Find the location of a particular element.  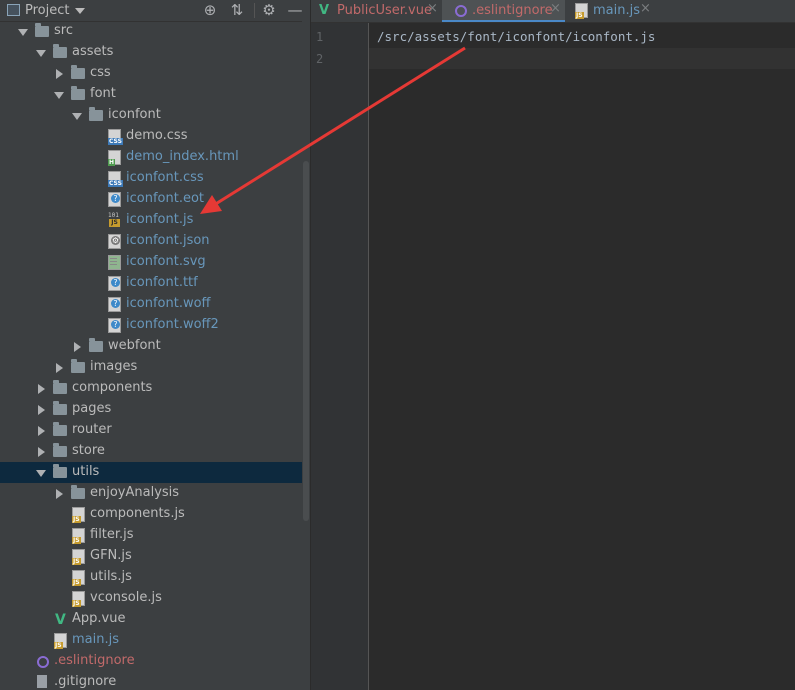

tree-folder-assets: assets is located at coordinates (151, 52).